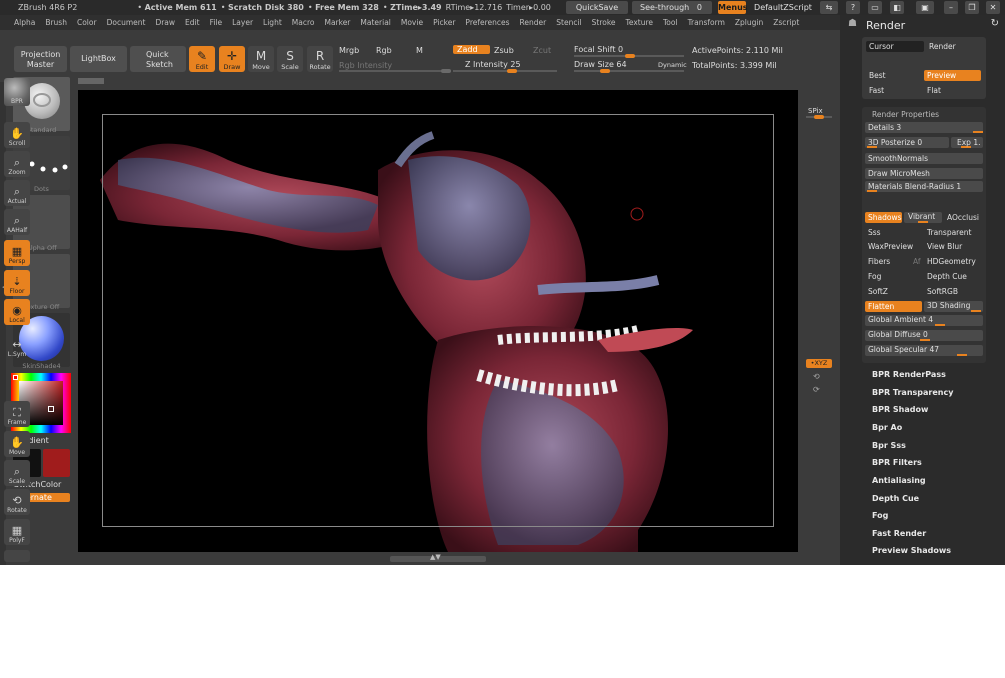 Image resolution: width=1005 pixels, height=678 pixels. I want to click on softrgb-toggle: SoftRGB, so click(953, 291).